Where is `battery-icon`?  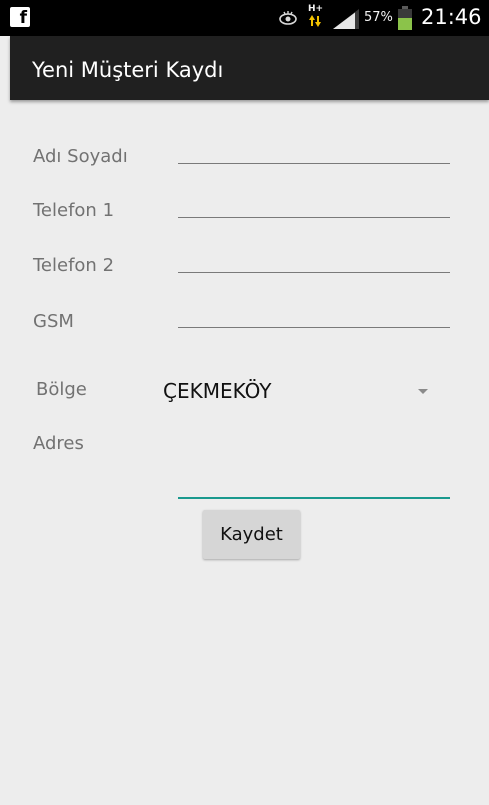 battery-icon is located at coordinates (405, 18).